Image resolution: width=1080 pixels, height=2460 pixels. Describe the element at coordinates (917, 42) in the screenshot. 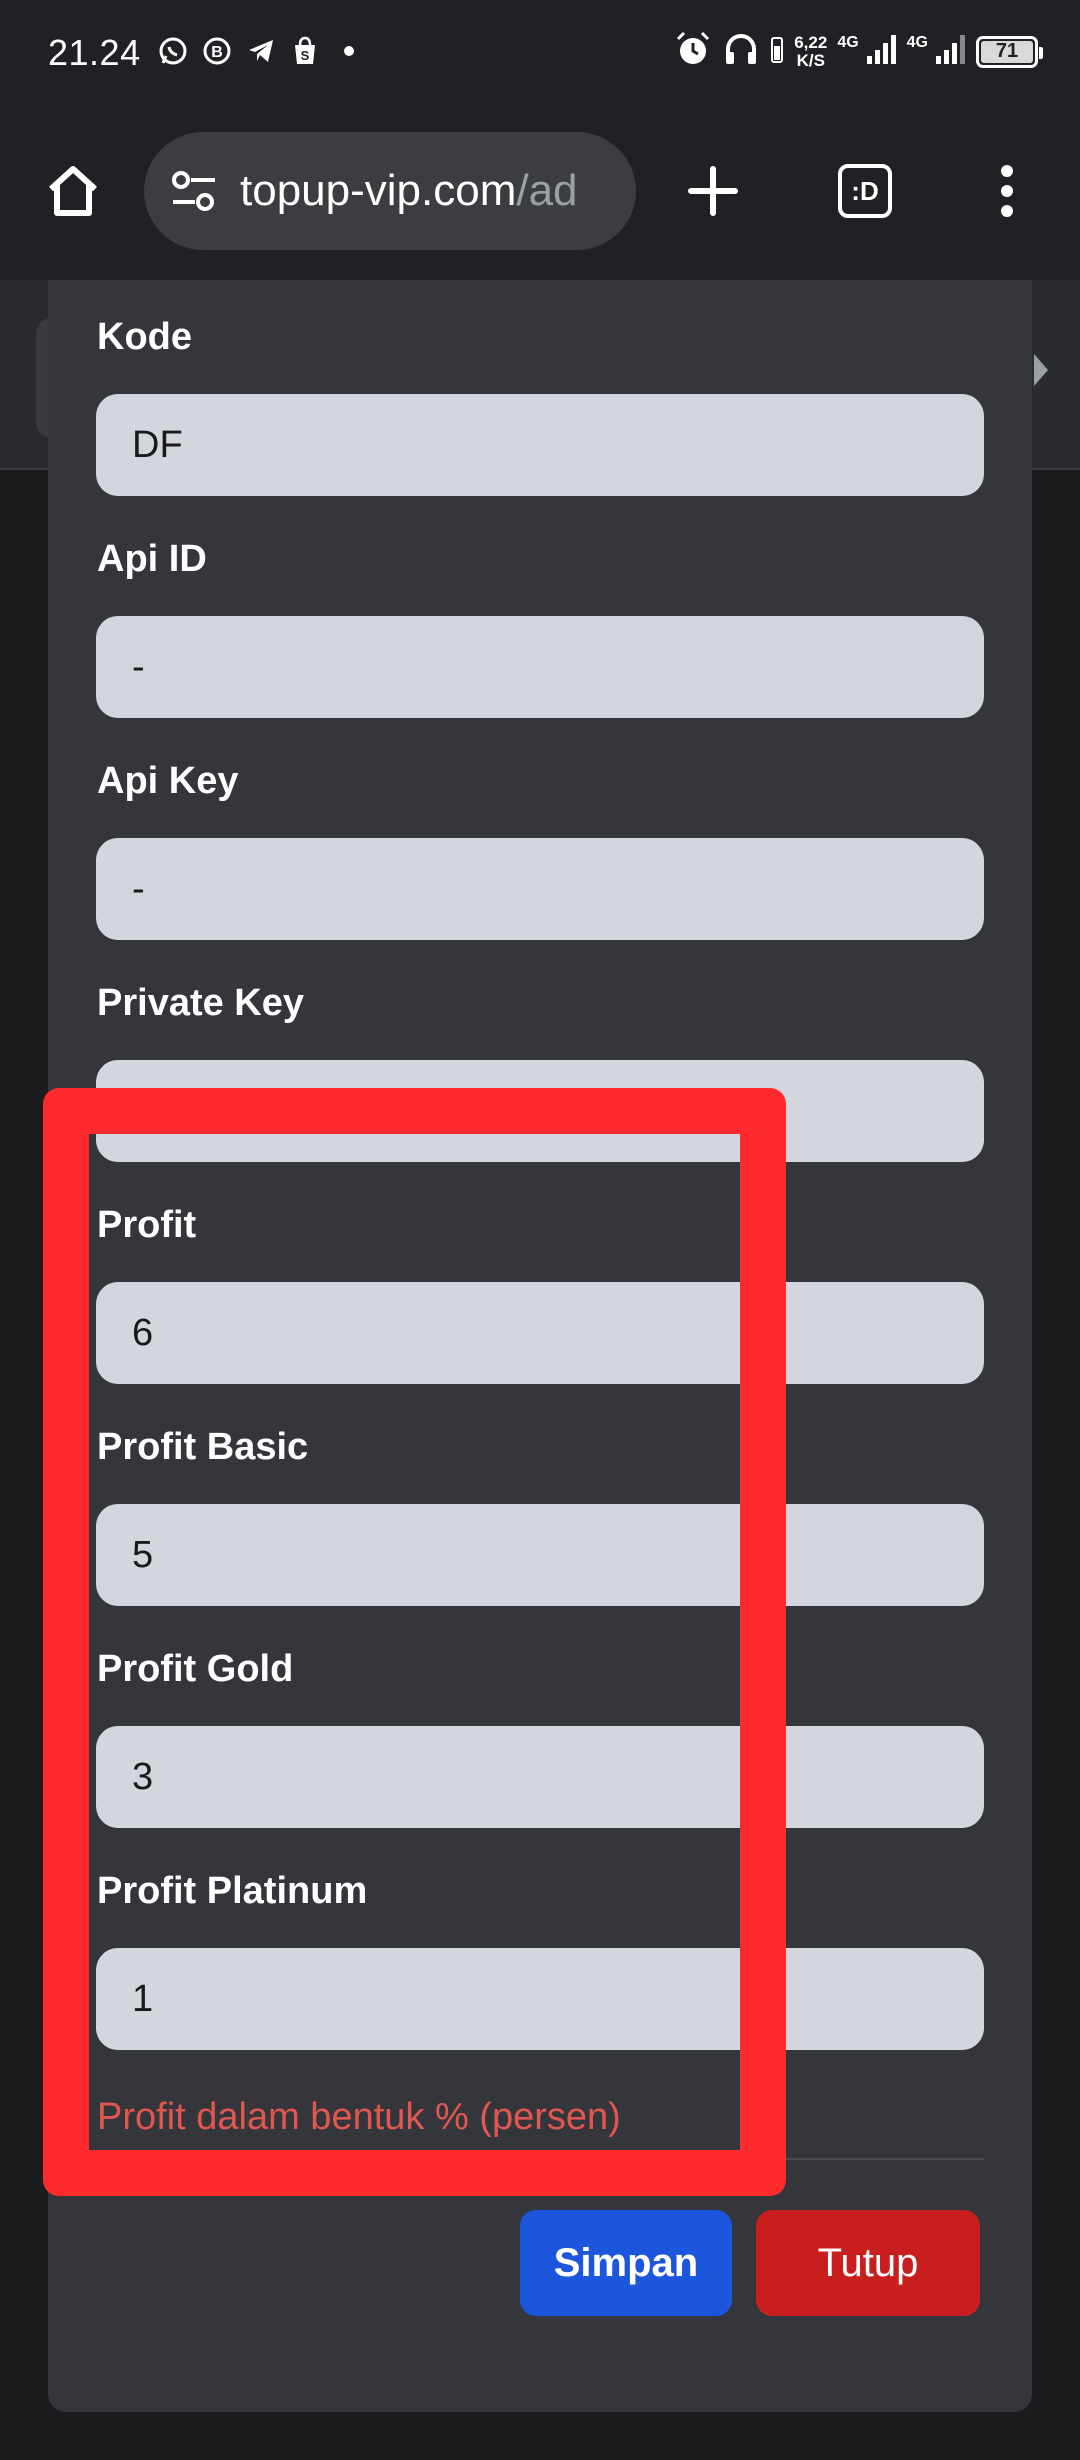

I see `signal2-type: 4G` at that location.